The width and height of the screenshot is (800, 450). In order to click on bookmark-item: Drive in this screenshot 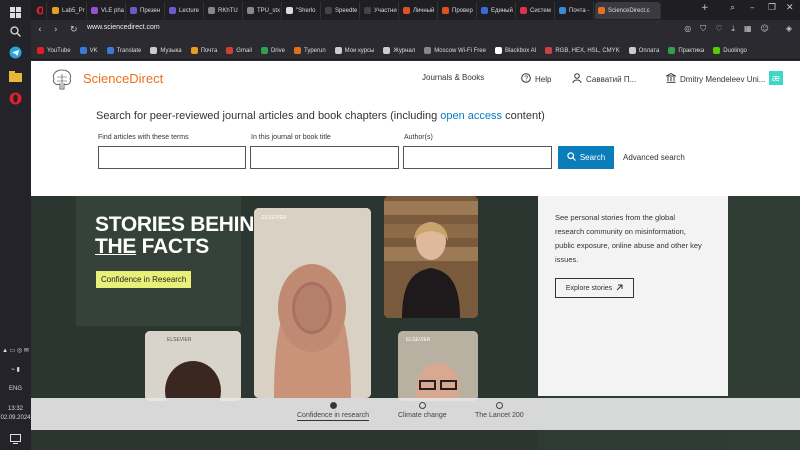, I will do `click(272, 50)`.